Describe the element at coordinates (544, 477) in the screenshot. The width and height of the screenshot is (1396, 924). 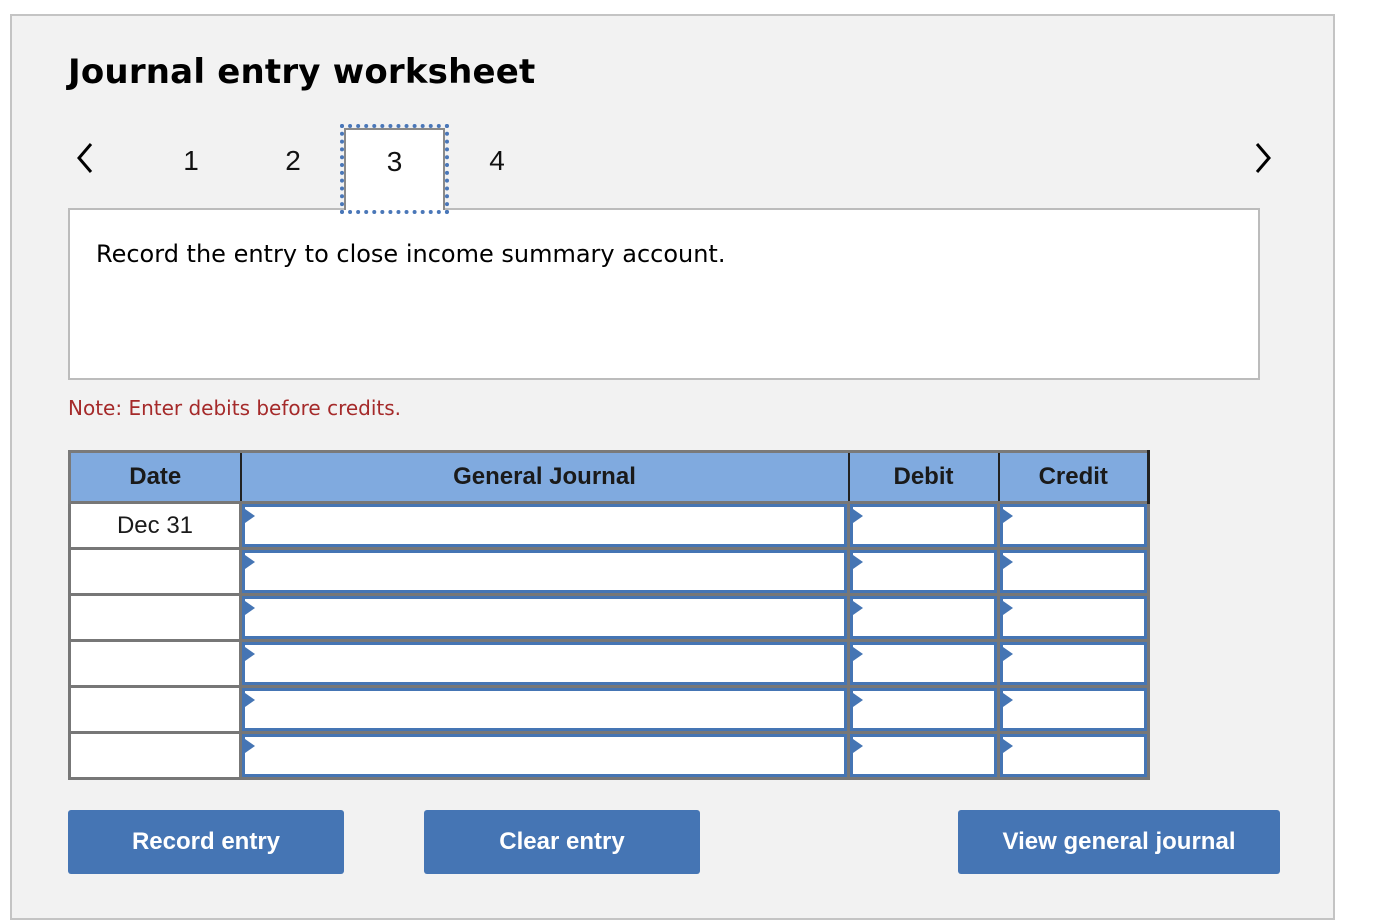
I see `header-general-journal: General Journal` at that location.